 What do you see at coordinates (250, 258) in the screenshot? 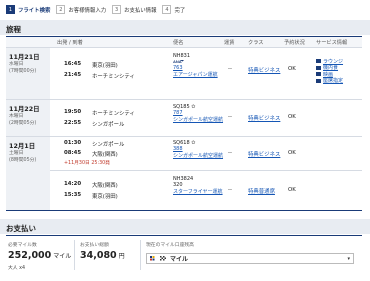
I see `mileage-program-select: マイル ▾` at bounding box center [250, 258].